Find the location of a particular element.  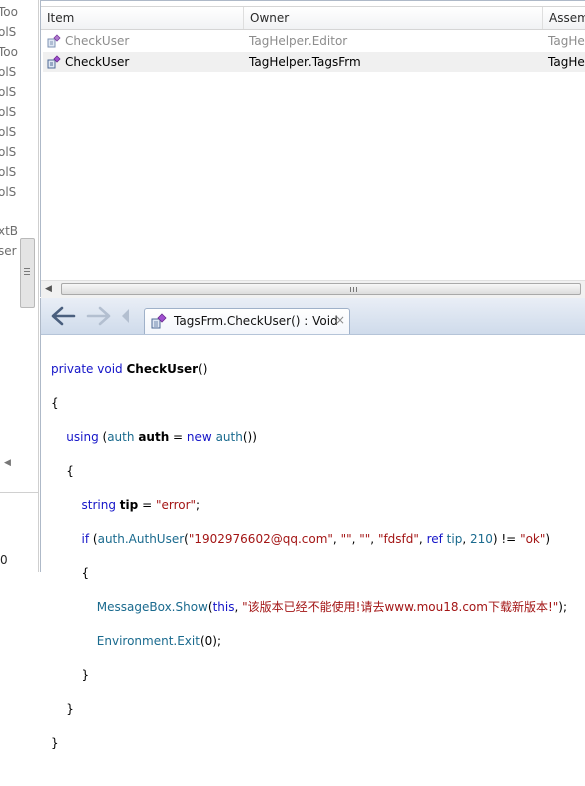

column-header-assembly: Assem is located at coordinates (563, 18).